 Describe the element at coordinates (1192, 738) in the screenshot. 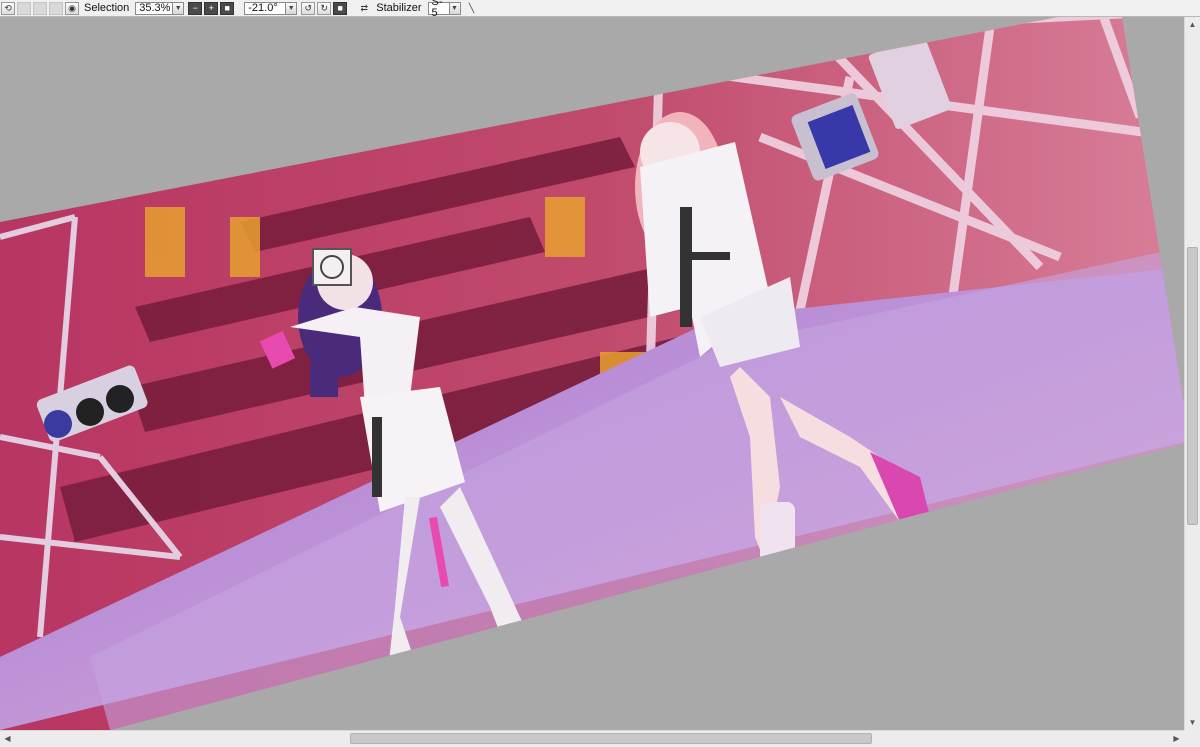

I see `scroll-corner` at that location.